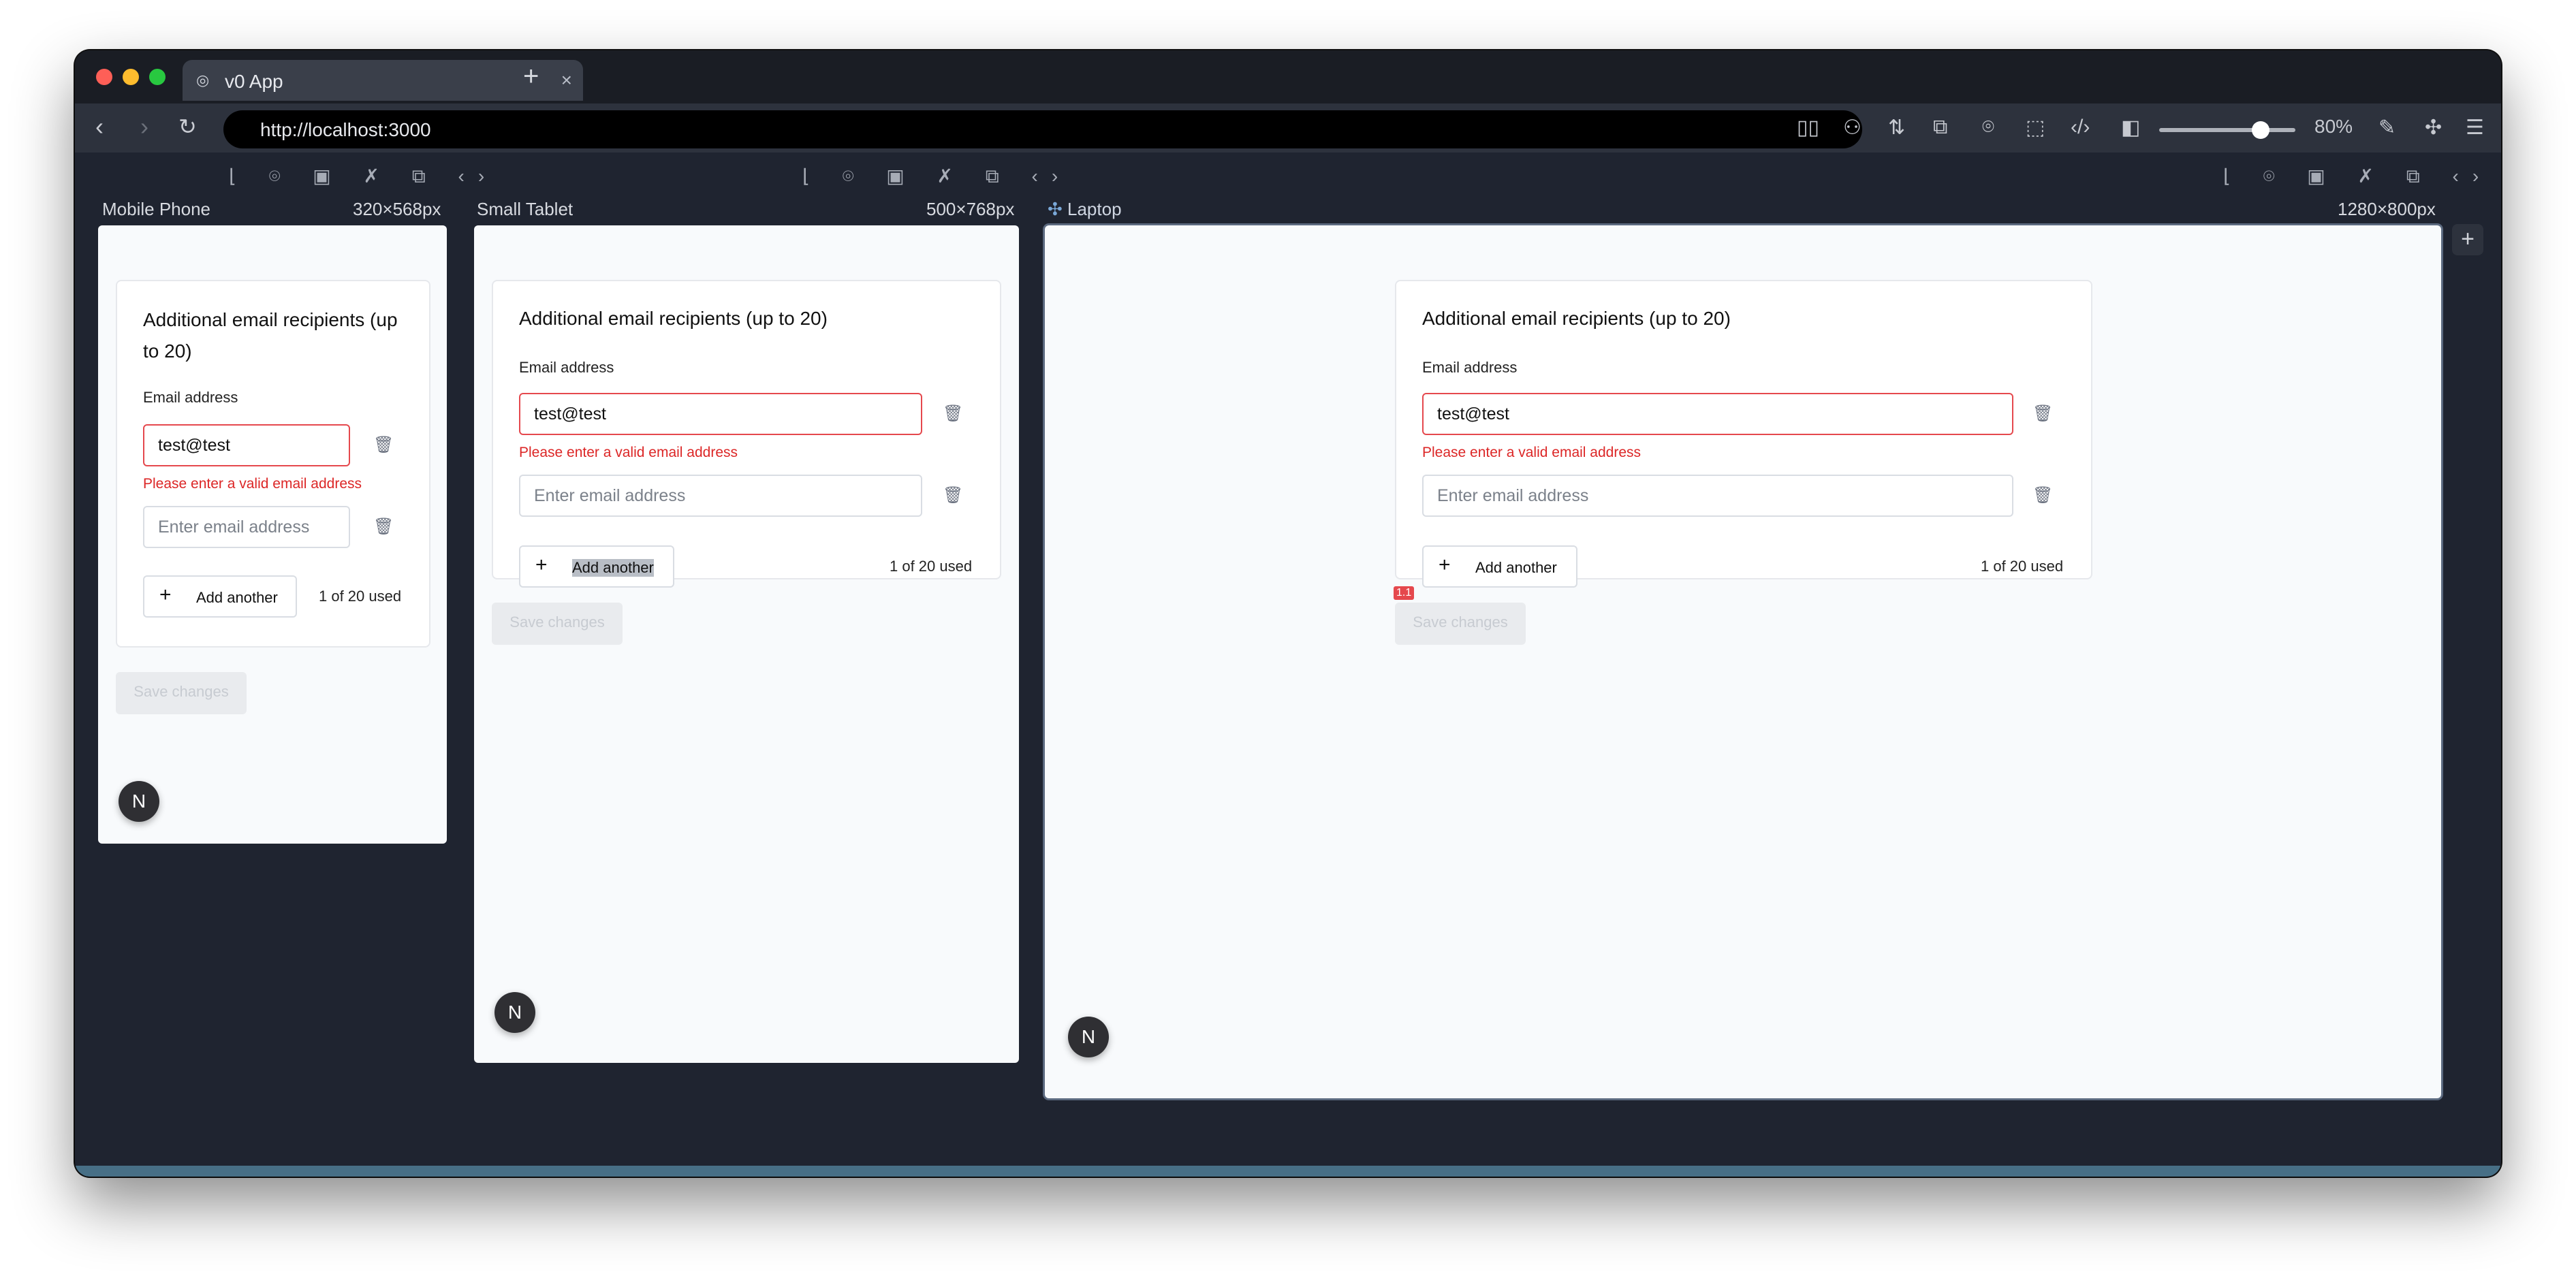 Image resolution: width=2576 pixels, height=1276 pixels. I want to click on pen-icon: ✎, so click(2387, 129).